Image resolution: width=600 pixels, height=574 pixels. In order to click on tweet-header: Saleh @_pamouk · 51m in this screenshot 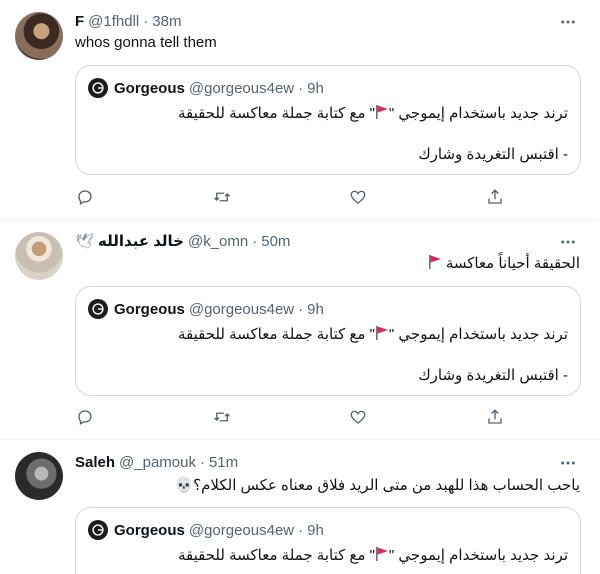, I will do `click(156, 462)`.